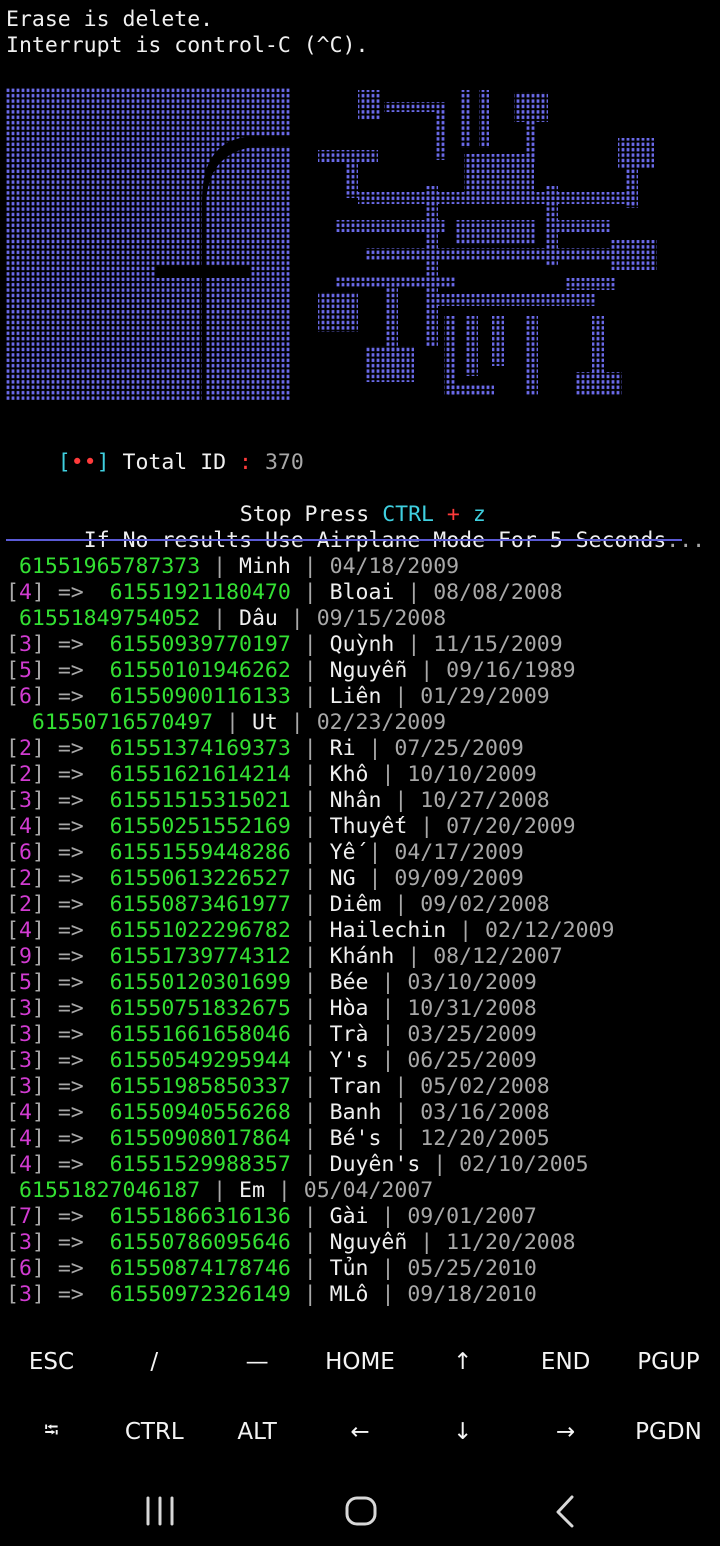  What do you see at coordinates (565, 1511) in the screenshot?
I see `back-icon` at bounding box center [565, 1511].